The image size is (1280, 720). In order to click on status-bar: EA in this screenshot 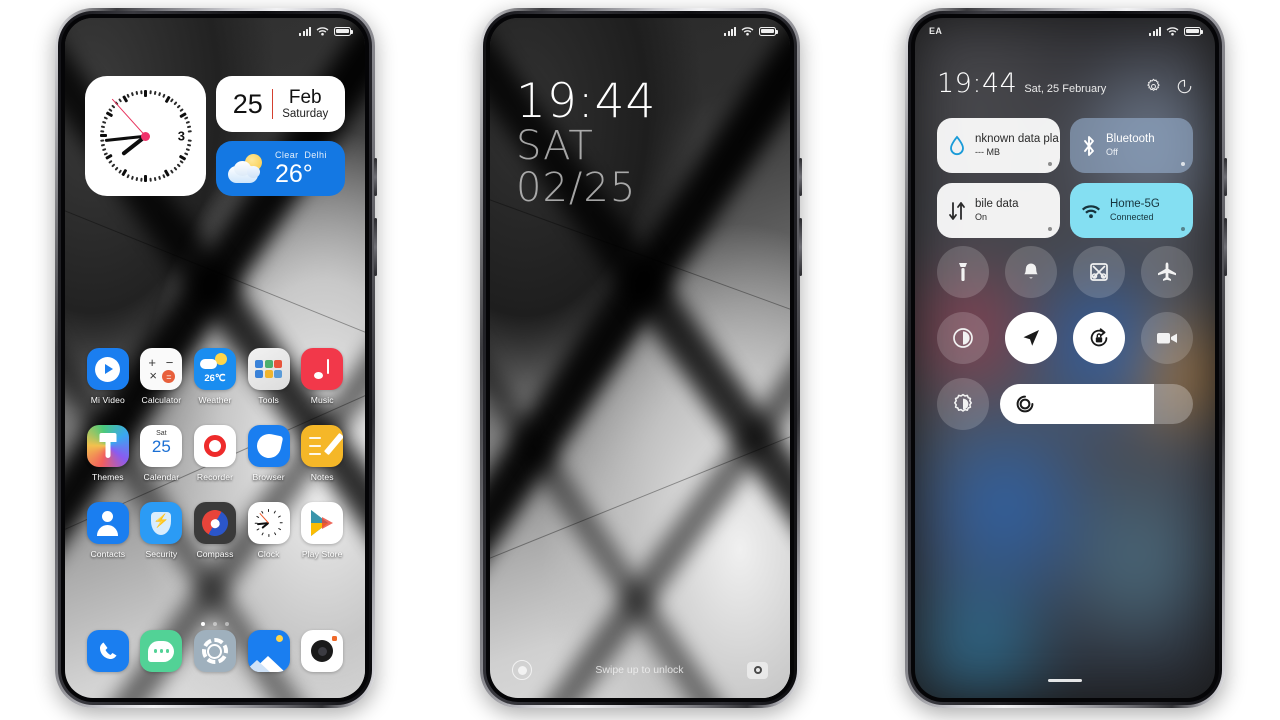, I will do `click(1065, 31)`.